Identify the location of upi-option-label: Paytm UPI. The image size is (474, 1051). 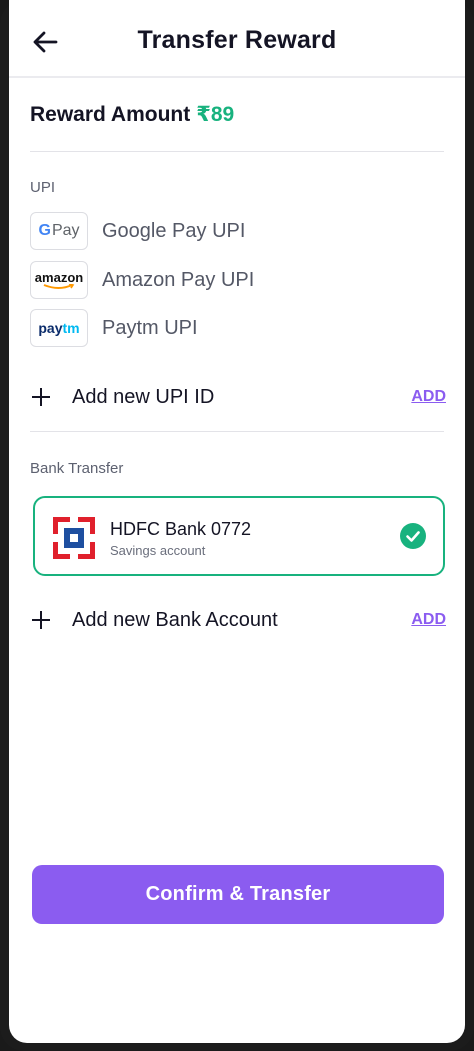
(150, 327).